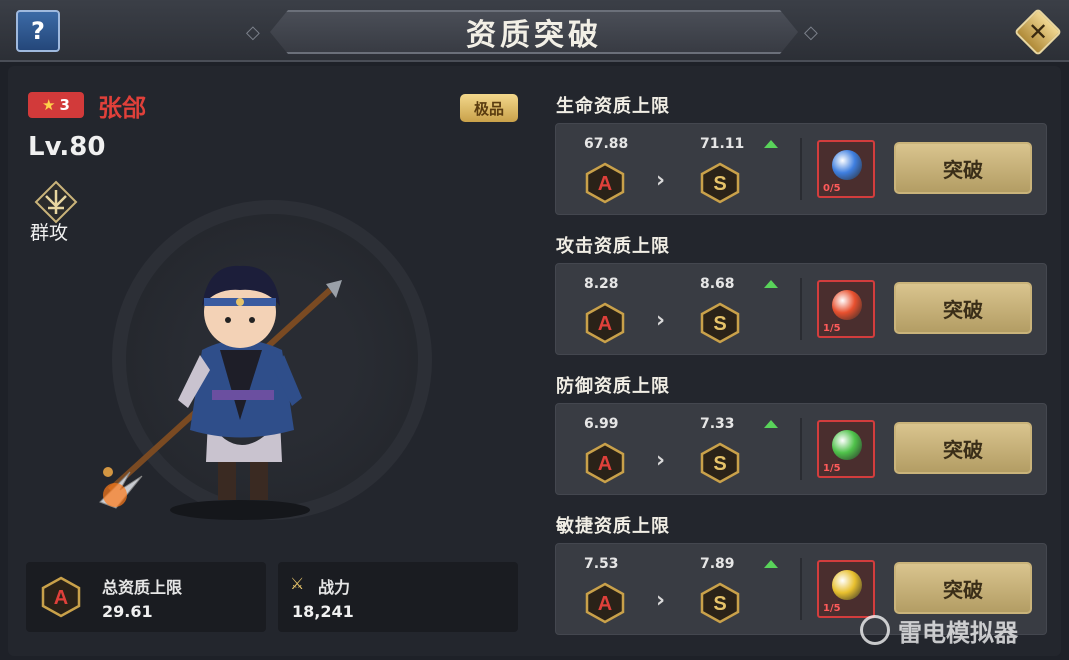 Image resolution: width=1069 pixels, height=660 pixels. I want to click on aptitude-title: 生命资质上限, so click(613, 106).